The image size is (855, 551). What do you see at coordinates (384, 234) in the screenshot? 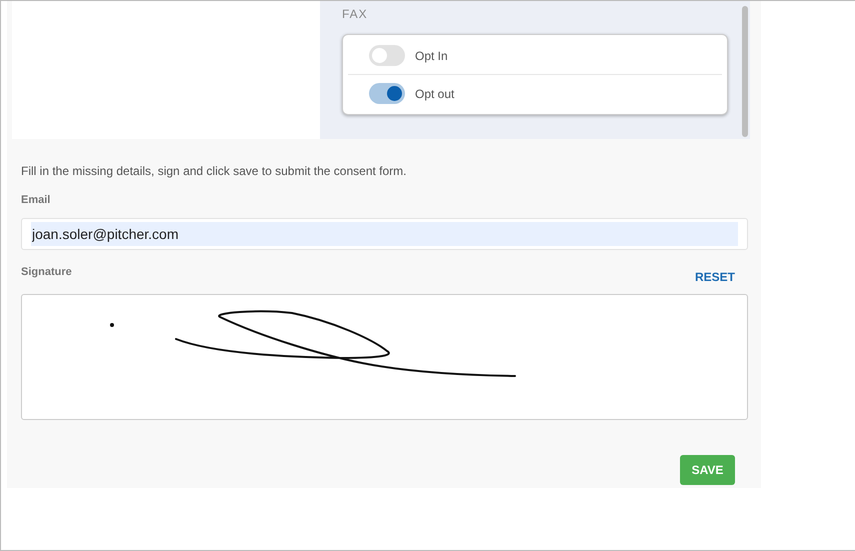
I see `email-field: joan.soler@pitcher.com` at bounding box center [384, 234].